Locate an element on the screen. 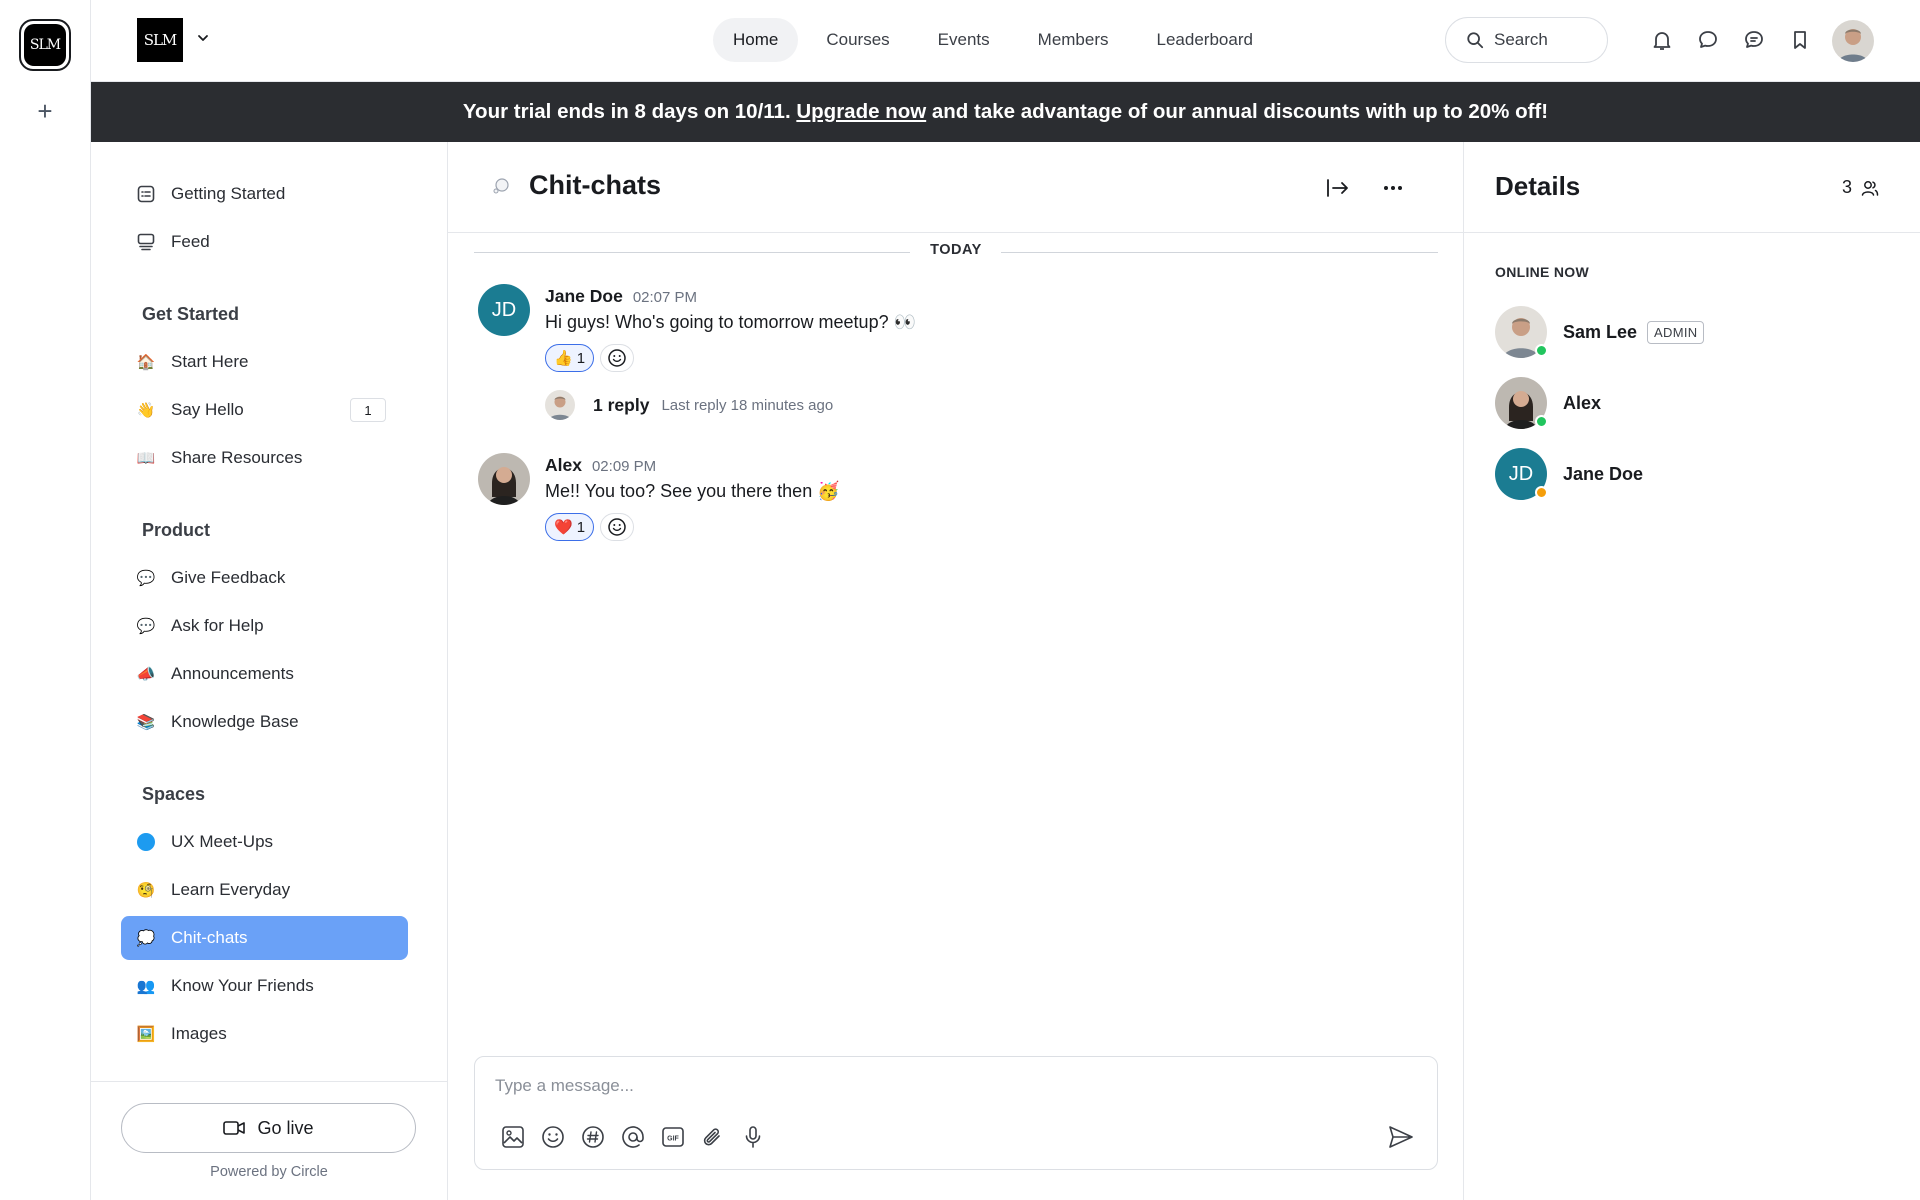 The width and height of the screenshot is (1920, 1200). community-logo-text: SLM is located at coordinates (45, 45).